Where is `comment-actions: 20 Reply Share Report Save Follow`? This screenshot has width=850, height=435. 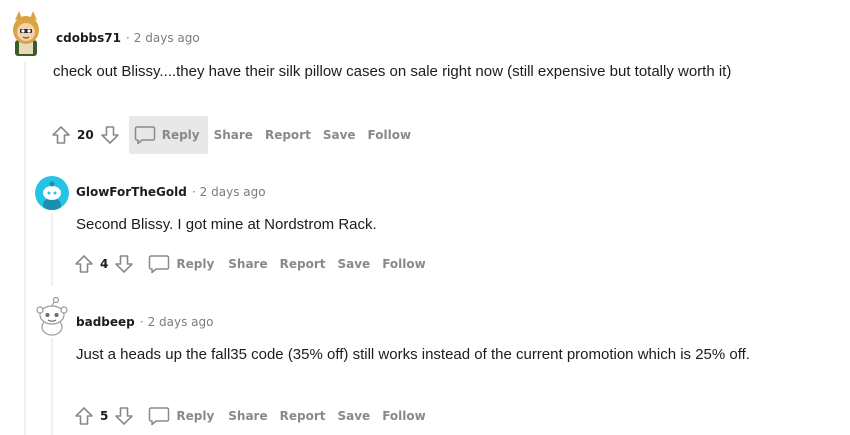 comment-actions: 20 Reply Share Report Save Follow is located at coordinates (233, 135).